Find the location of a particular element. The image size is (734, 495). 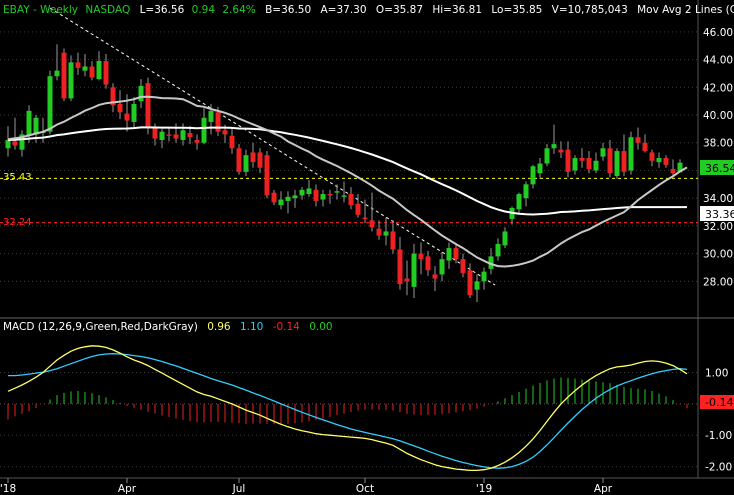

price-tick-label: 38.00 is located at coordinates (718, 144).